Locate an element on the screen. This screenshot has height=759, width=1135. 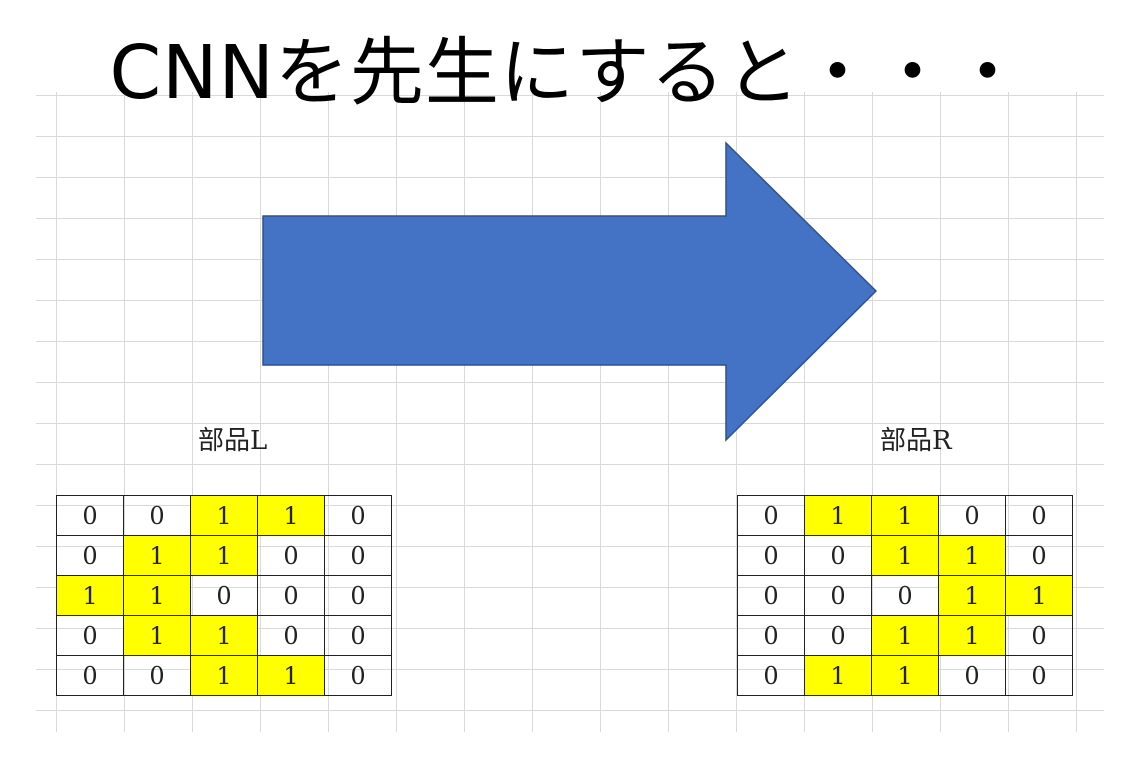
left-part-grid: 0011001100110000110000110 is located at coordinates (224, 595).